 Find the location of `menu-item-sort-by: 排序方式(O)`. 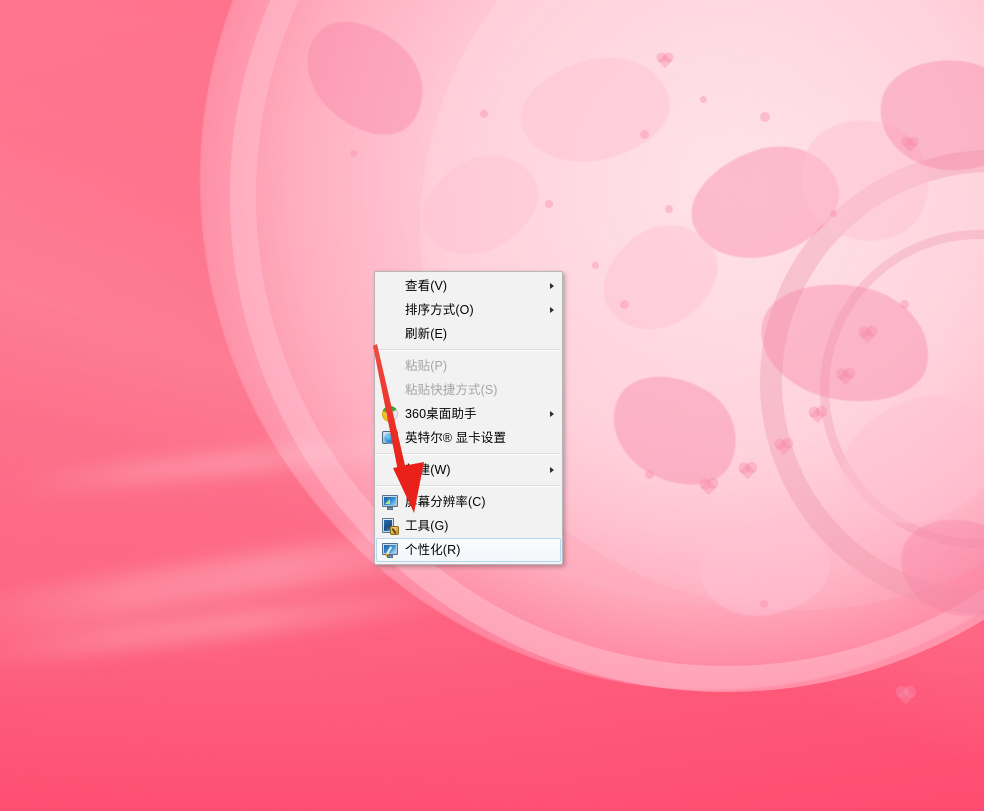

menu-item-sort-by: 排序方式(O) is located at coordinates (468, 310).